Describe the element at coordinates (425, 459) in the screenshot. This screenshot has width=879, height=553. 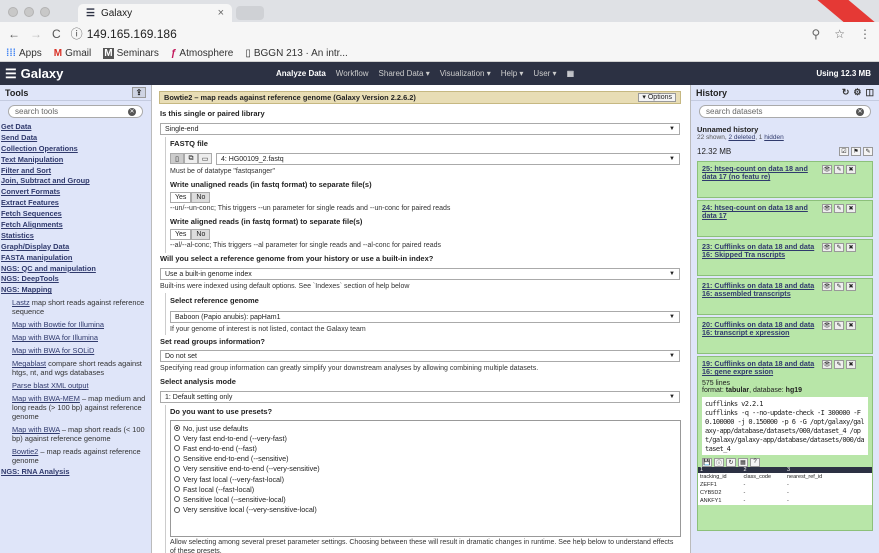
I see `preset-option: Sensitive end-to-end (--sensitive)` at that location.